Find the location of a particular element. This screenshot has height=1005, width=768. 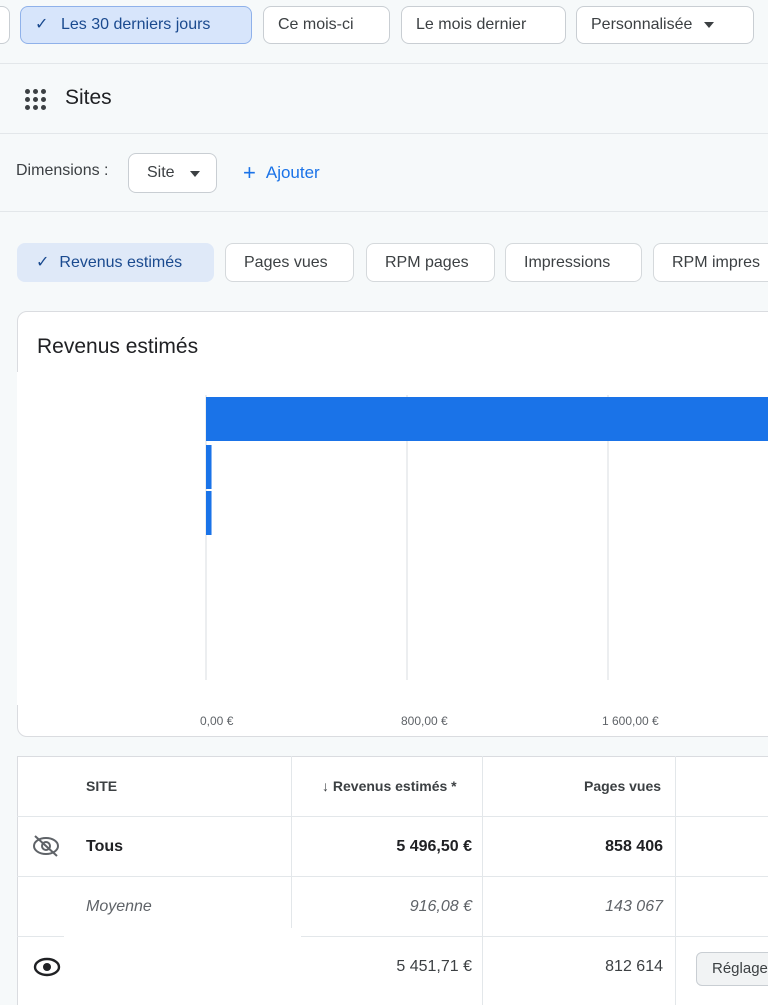

row-revenue: 916,08 € is located at coordinates (440, 906).